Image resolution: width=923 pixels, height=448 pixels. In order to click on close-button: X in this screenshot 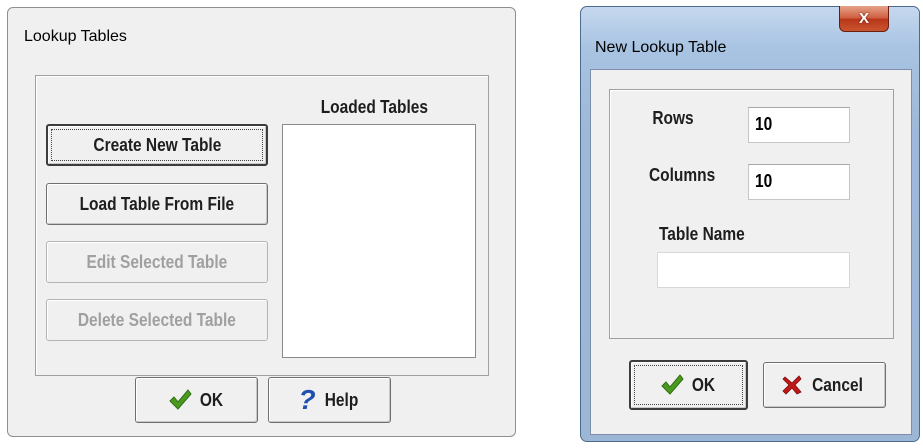, I will do `click(864, 19)`.